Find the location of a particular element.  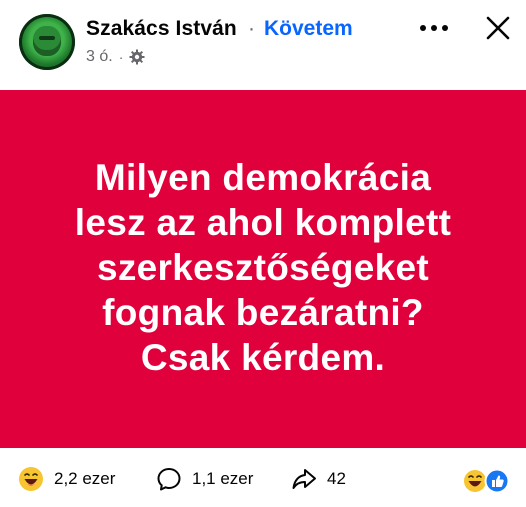

post-text-line: fognak bezáratni? is located at coordinates (263, 312).